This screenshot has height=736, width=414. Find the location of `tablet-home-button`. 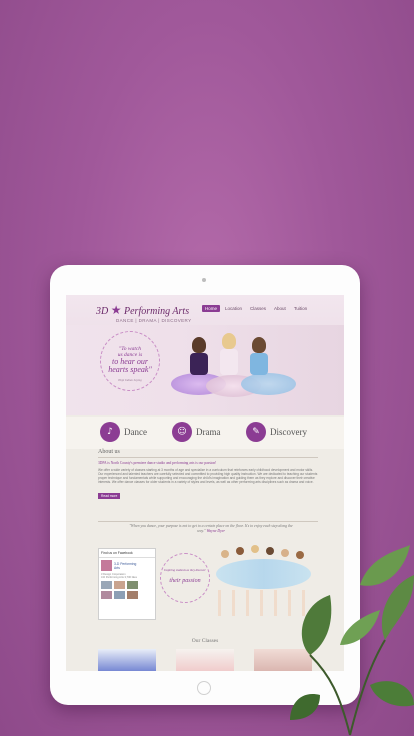

tablet-home-button is located at coordinates (204, 688).